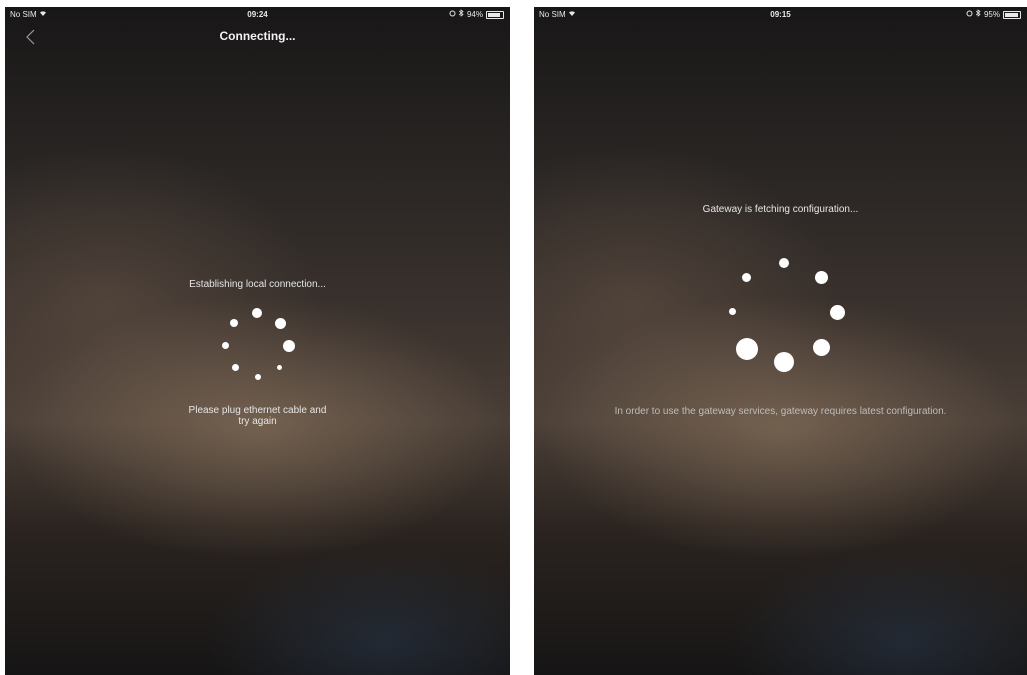 The width and height of the screenshot is (1027, 675). I want to click on status-bar: No SIM 09:24 94%, so click(257, 14).